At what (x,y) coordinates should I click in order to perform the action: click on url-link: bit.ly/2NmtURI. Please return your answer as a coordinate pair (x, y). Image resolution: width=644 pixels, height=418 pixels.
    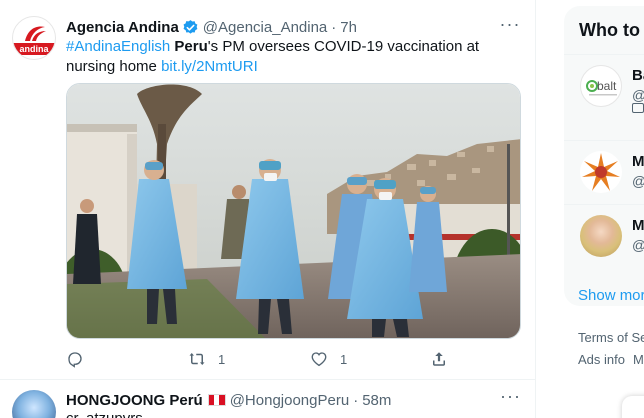
    Looking at the image, I should click on (209, 66).